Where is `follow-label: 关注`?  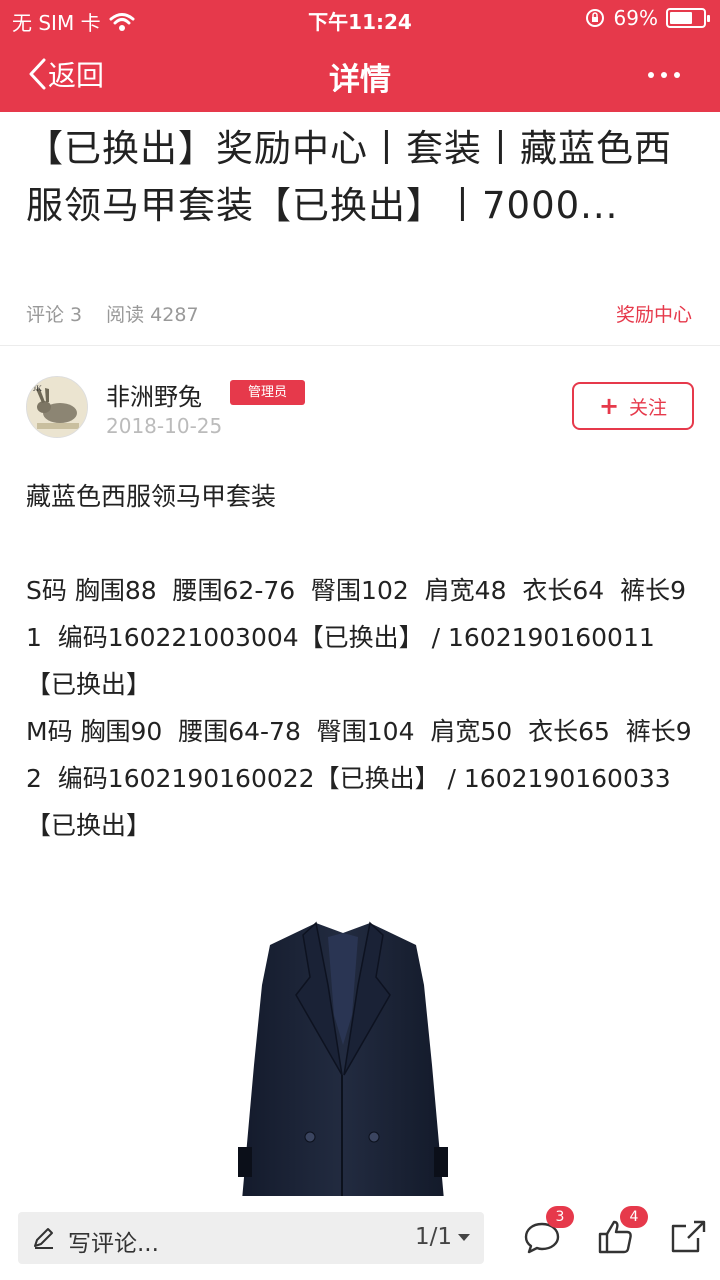 follow-label: 关注 is located at coordinates (648, 407).